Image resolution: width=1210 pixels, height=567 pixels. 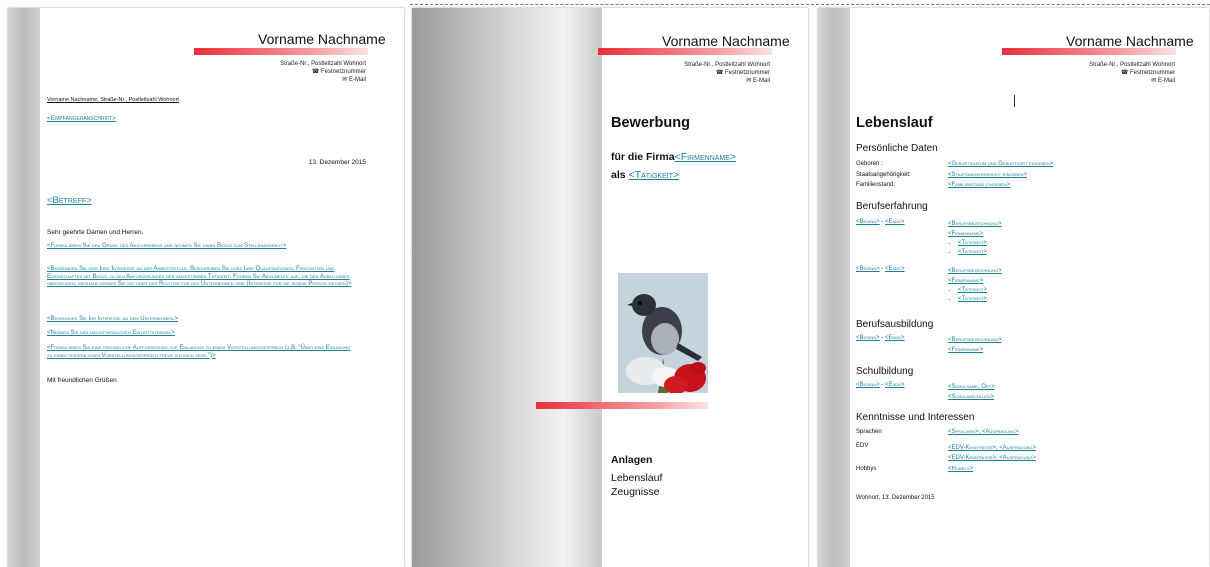 I want to click on label-edv: EDV, so click(x=862, y=446).